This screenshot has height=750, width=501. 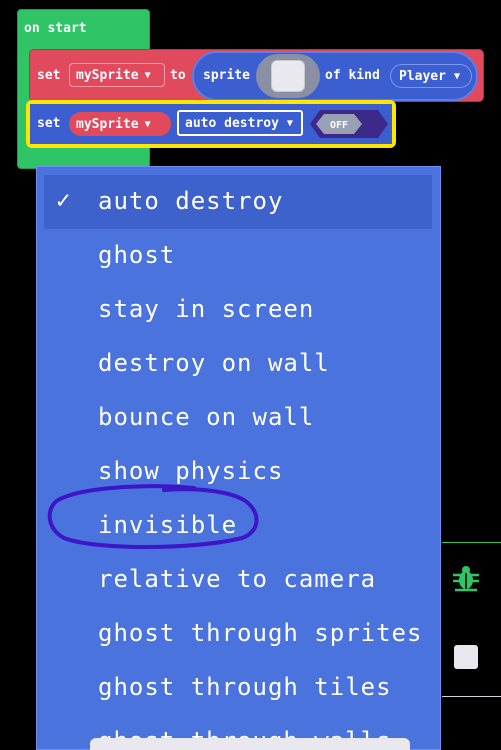 I want to click on sprite-label: sprite, so click(x=226, y=75).